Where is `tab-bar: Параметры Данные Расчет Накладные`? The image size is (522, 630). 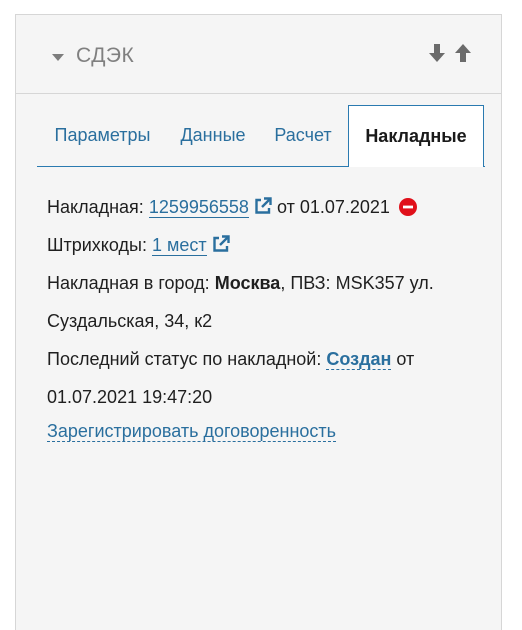
tab-bar: Параметры Данные Расчет Накладные is located at coordinates (261, 135).